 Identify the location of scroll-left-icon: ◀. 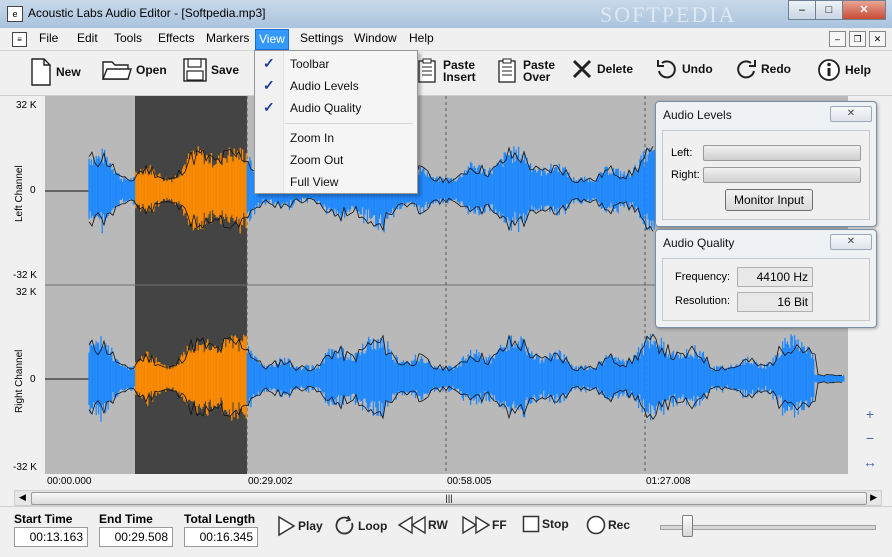
(22, 497).